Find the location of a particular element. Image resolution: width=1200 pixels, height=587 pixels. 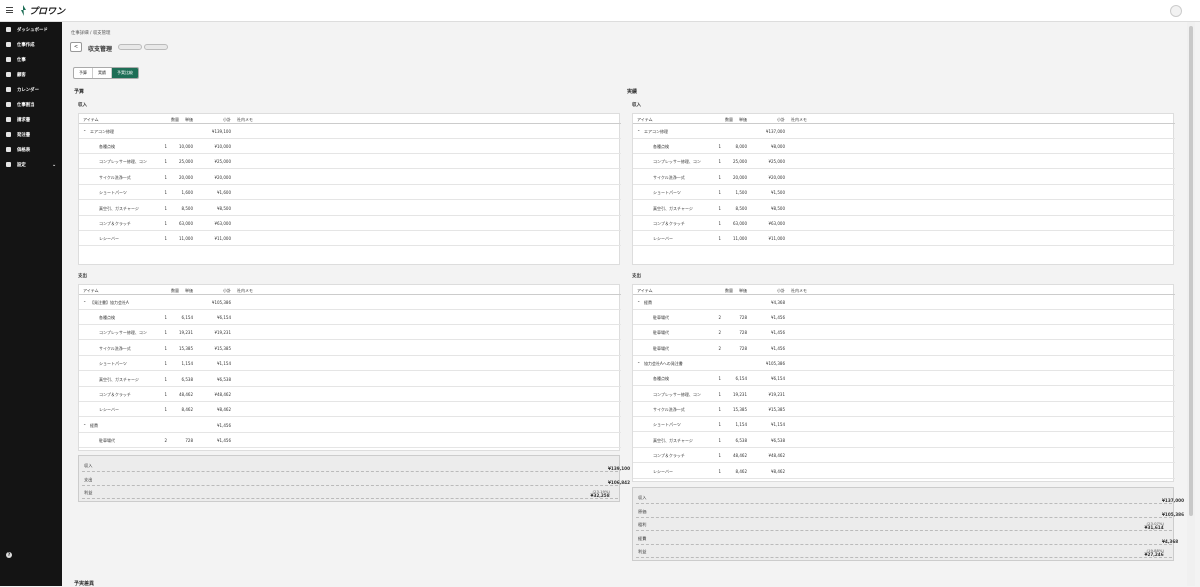

item-unit-price: 728 is located at coordinates (743, 333).